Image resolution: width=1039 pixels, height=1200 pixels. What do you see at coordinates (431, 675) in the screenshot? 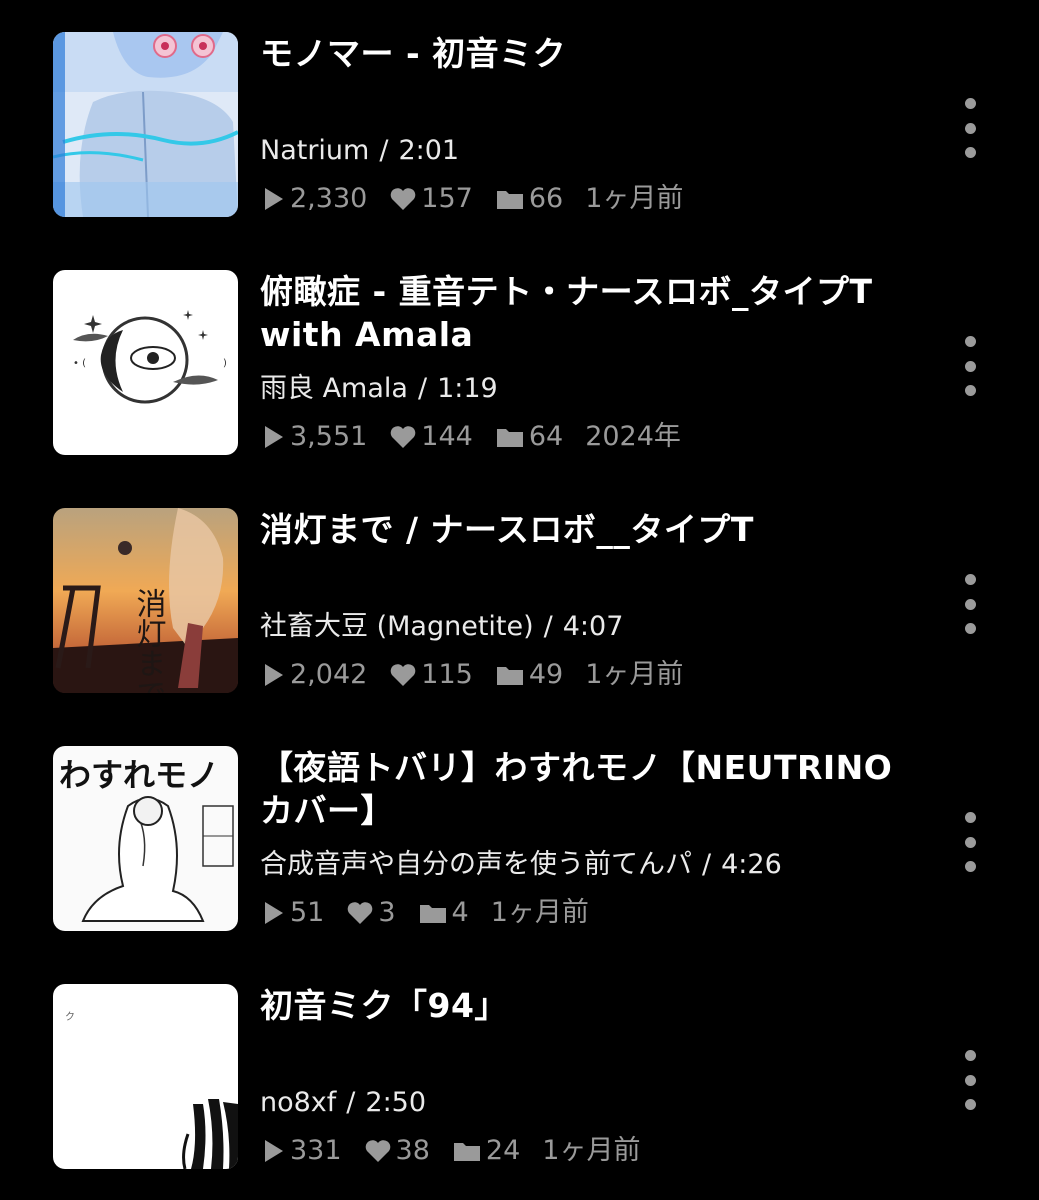
I see `like-count: 115` at bounding box center [431, 675].